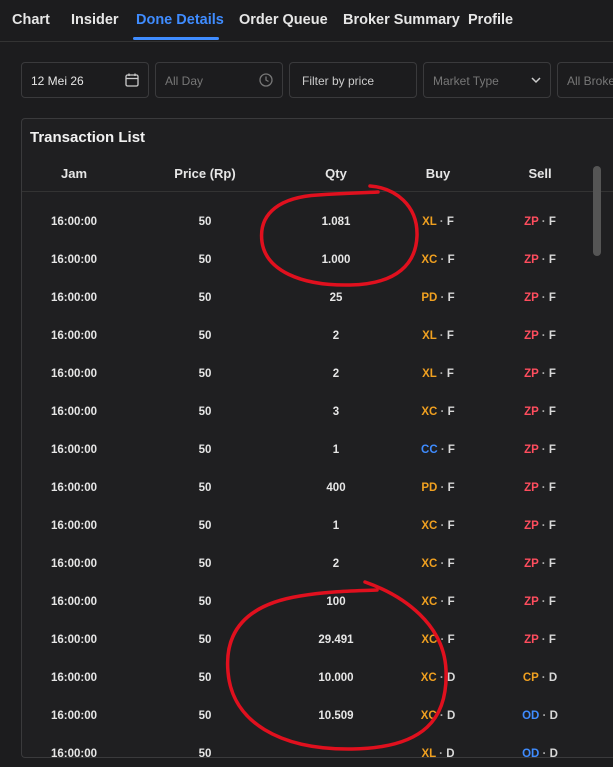 This screenshot has height=767, width=613. What do you see at coordinates (180, 20) in the screenshot?
I see `tab-done-details: Done Details` at bounding box center [180, 20].